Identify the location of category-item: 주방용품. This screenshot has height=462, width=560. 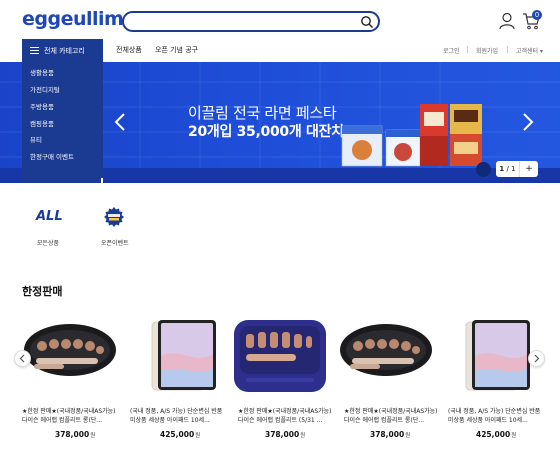
(42, 106).